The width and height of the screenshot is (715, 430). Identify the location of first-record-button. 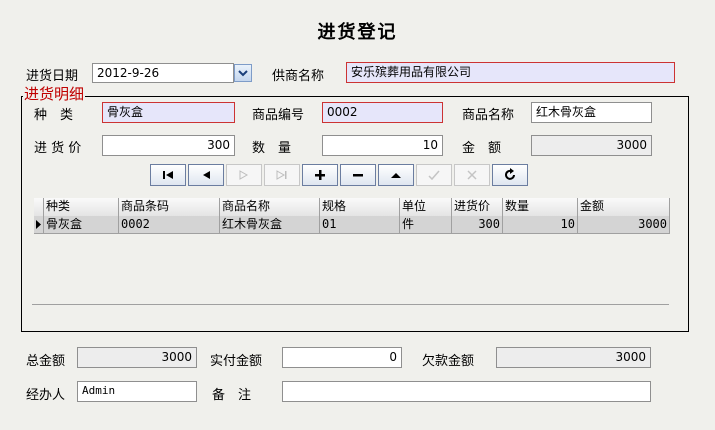
(168, 175).